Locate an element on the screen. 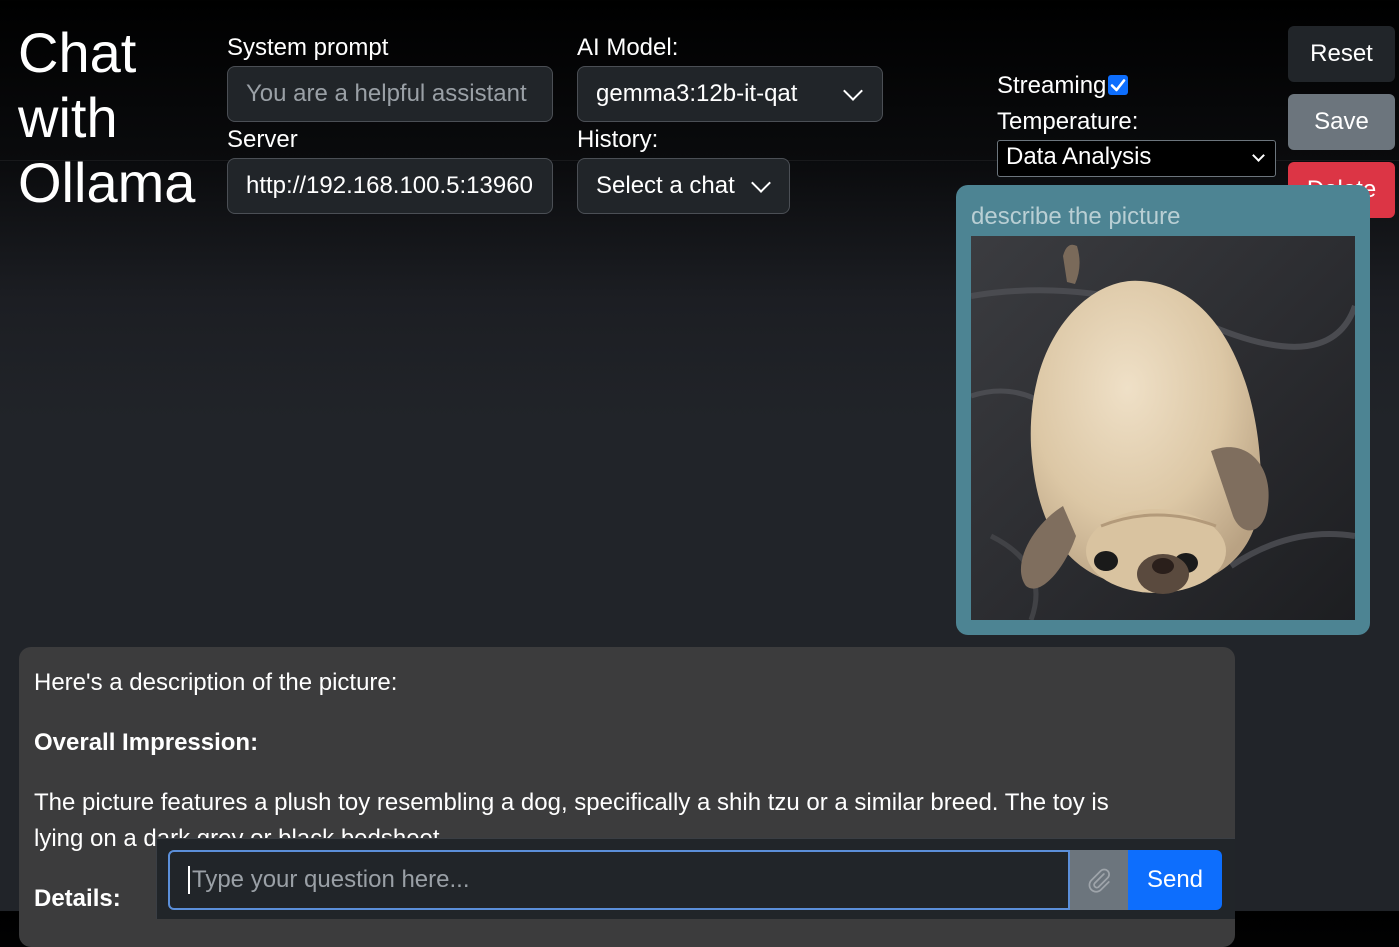 This screenshot has height=947, width=1399. title-line: with is located at coordinates (68, 117).